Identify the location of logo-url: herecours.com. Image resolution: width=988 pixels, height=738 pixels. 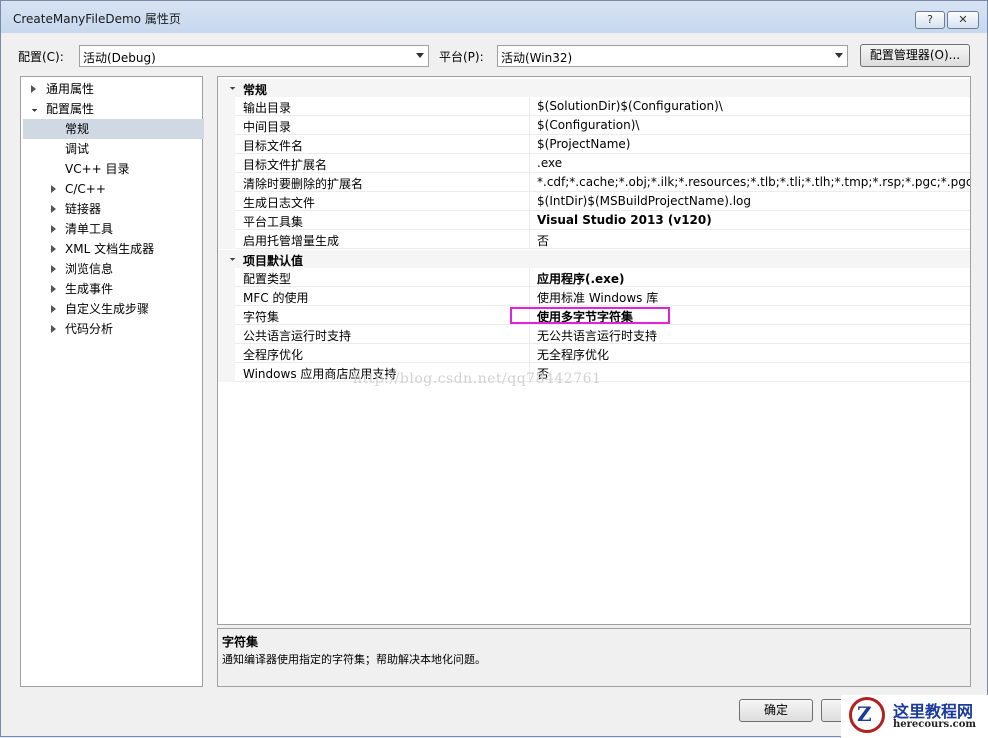
(935, 724).